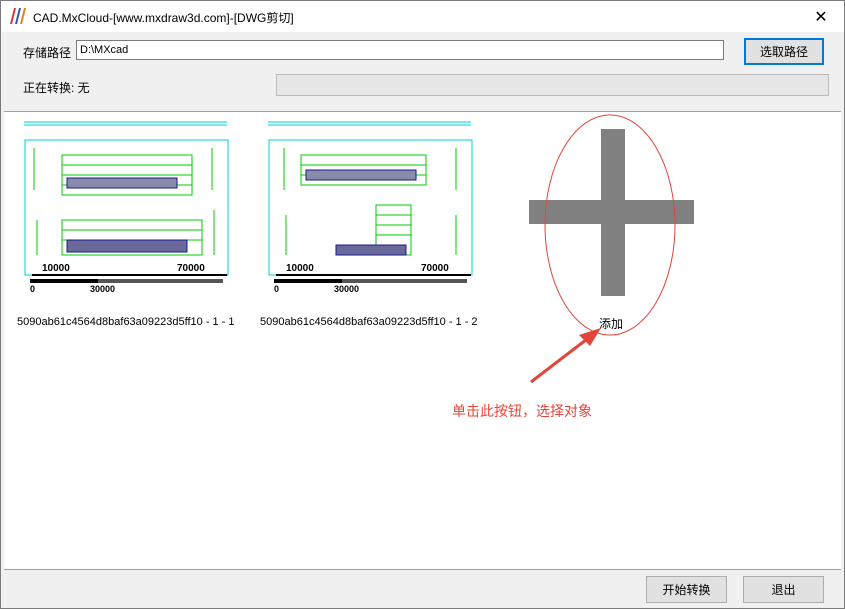 This screenshot has height=609, width=845. What do you see at coordinates (522, 411) in the screenshot?
I see `annotation-text: 单击此按钮，选择对象` at bounding box center [522, 411].